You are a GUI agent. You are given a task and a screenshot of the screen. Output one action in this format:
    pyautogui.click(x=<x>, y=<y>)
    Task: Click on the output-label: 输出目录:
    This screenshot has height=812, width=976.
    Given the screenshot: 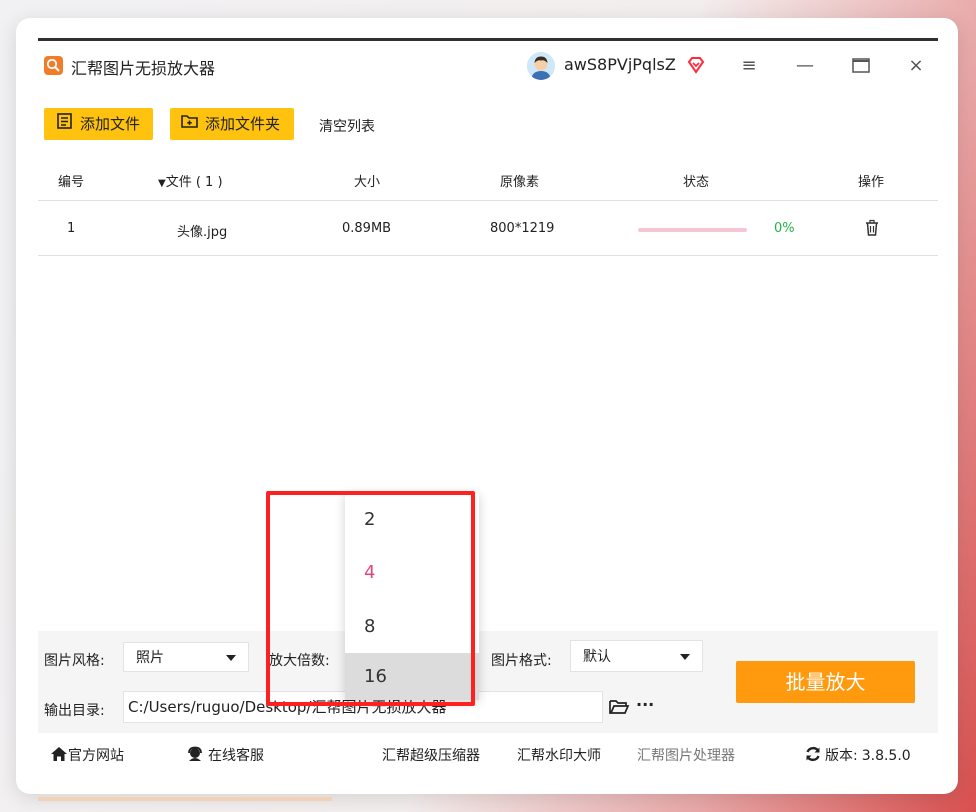 What is the action you would take?
    pyautogui.click(x=74, y=711)
    